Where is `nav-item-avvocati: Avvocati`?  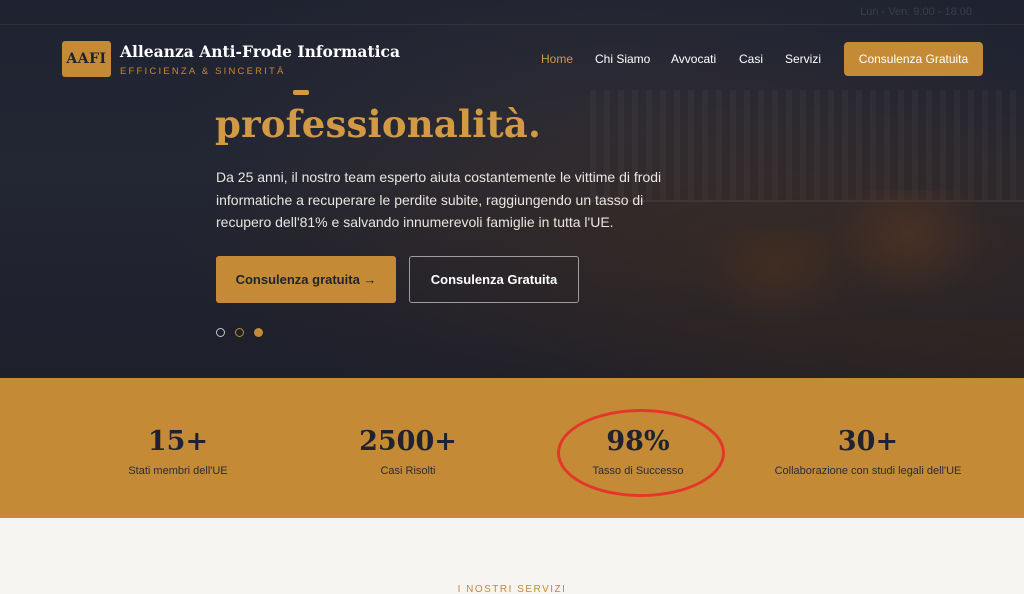
nav-item-avvocati: Avvocati is located at coordinates (693, 59).